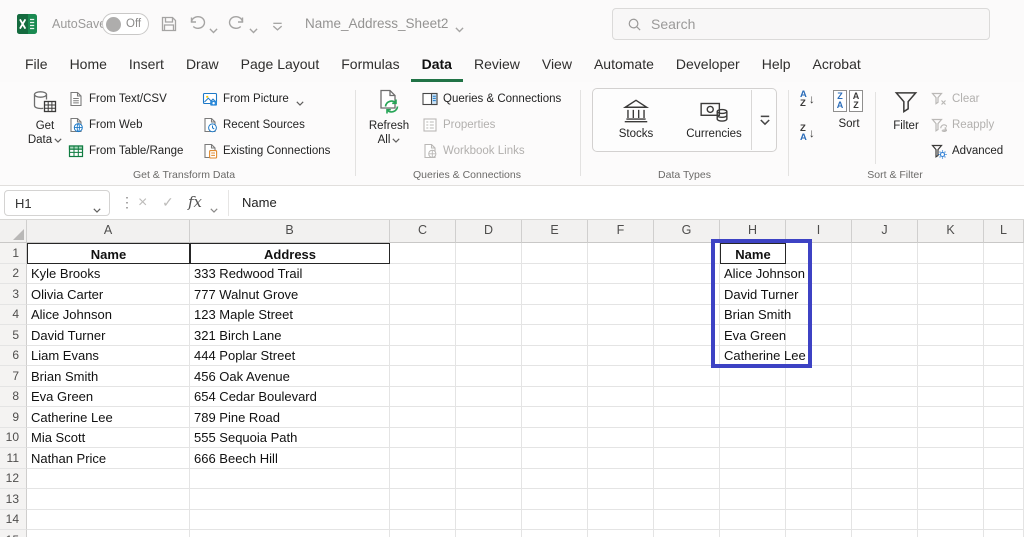 The width and height of the screenshot is (1024, 537). I want to click on cell-D5, so click(489, 335).